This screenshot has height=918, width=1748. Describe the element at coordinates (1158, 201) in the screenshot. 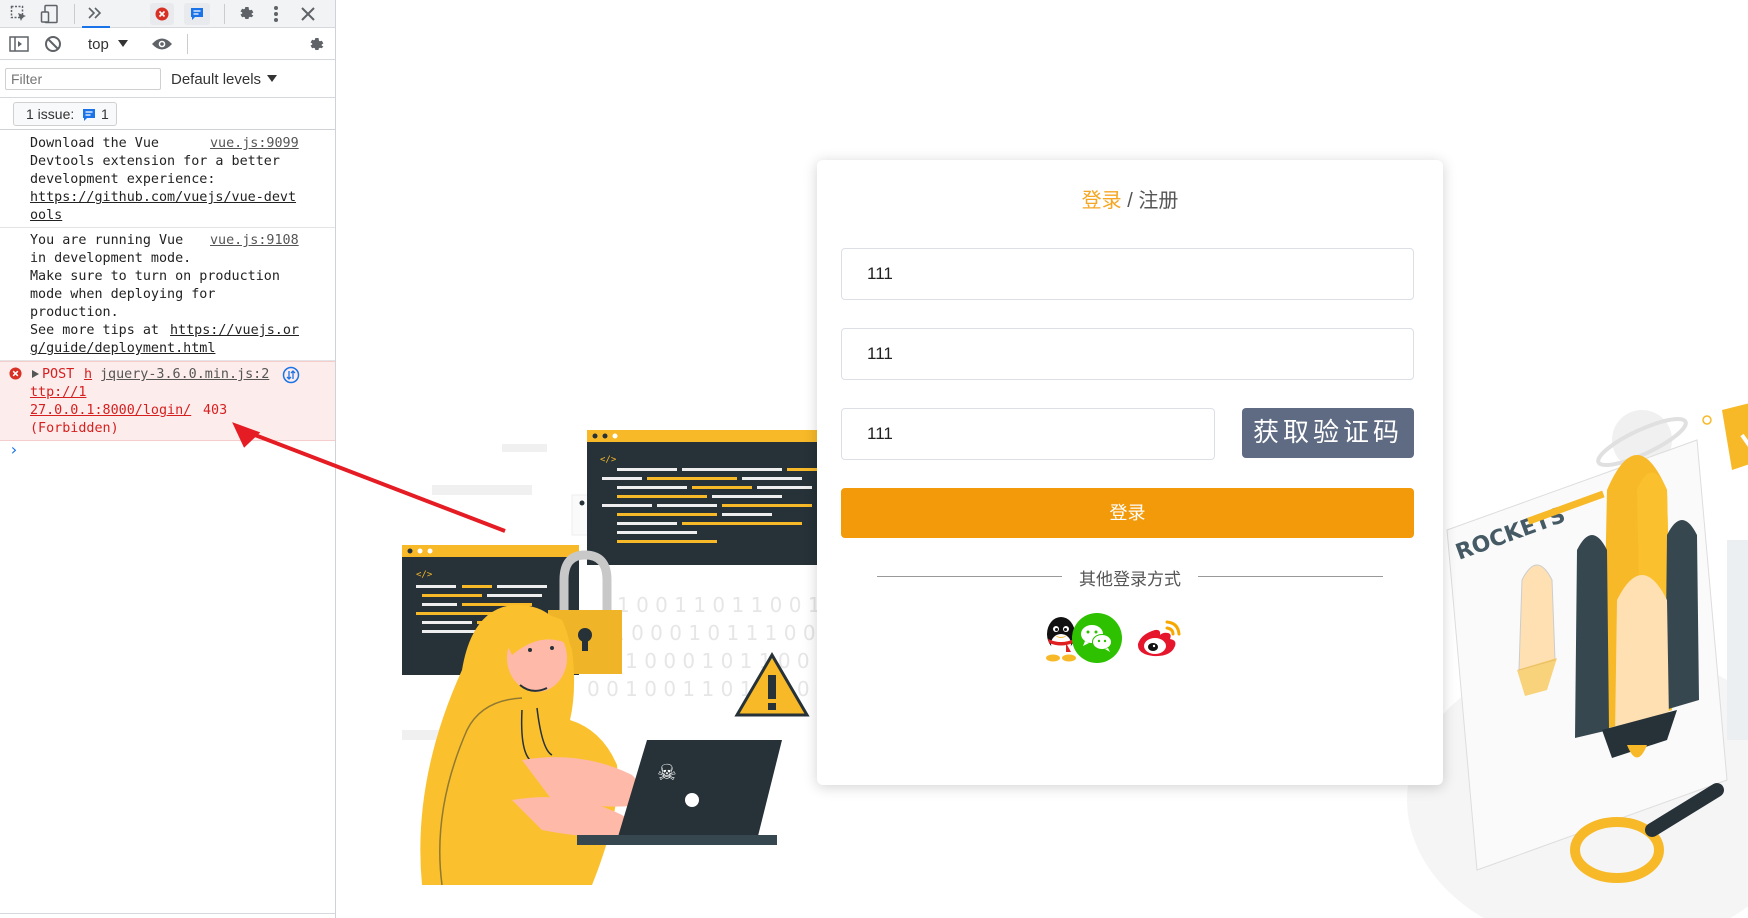

I see `tab-register: 注册` at that location.